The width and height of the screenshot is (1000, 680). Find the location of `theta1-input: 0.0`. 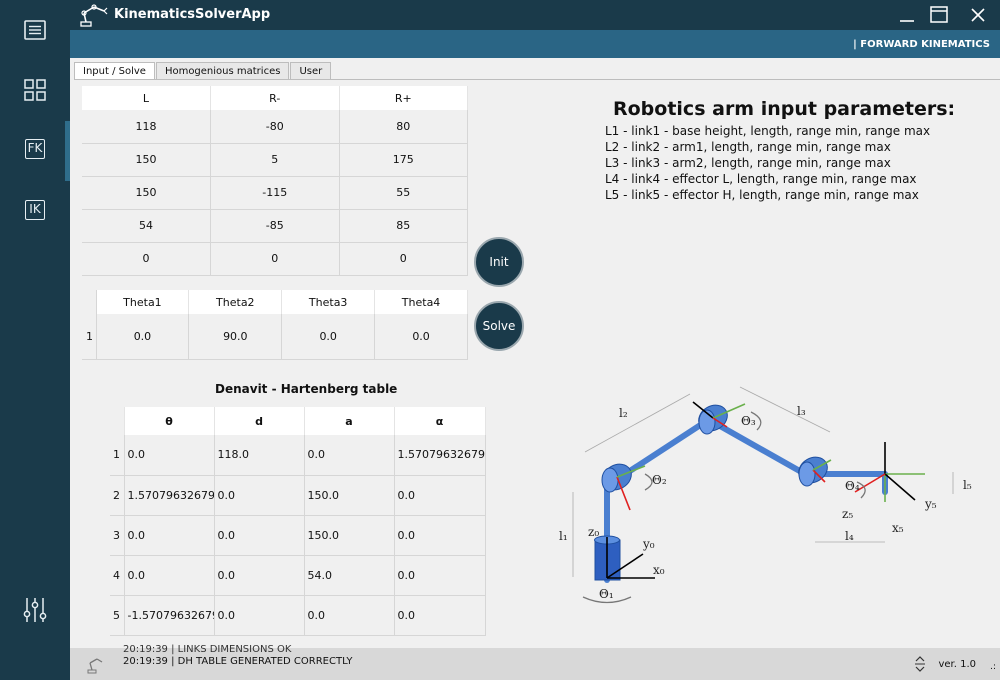

theta1-input: 0.0 is located at coordinates (143, 337).